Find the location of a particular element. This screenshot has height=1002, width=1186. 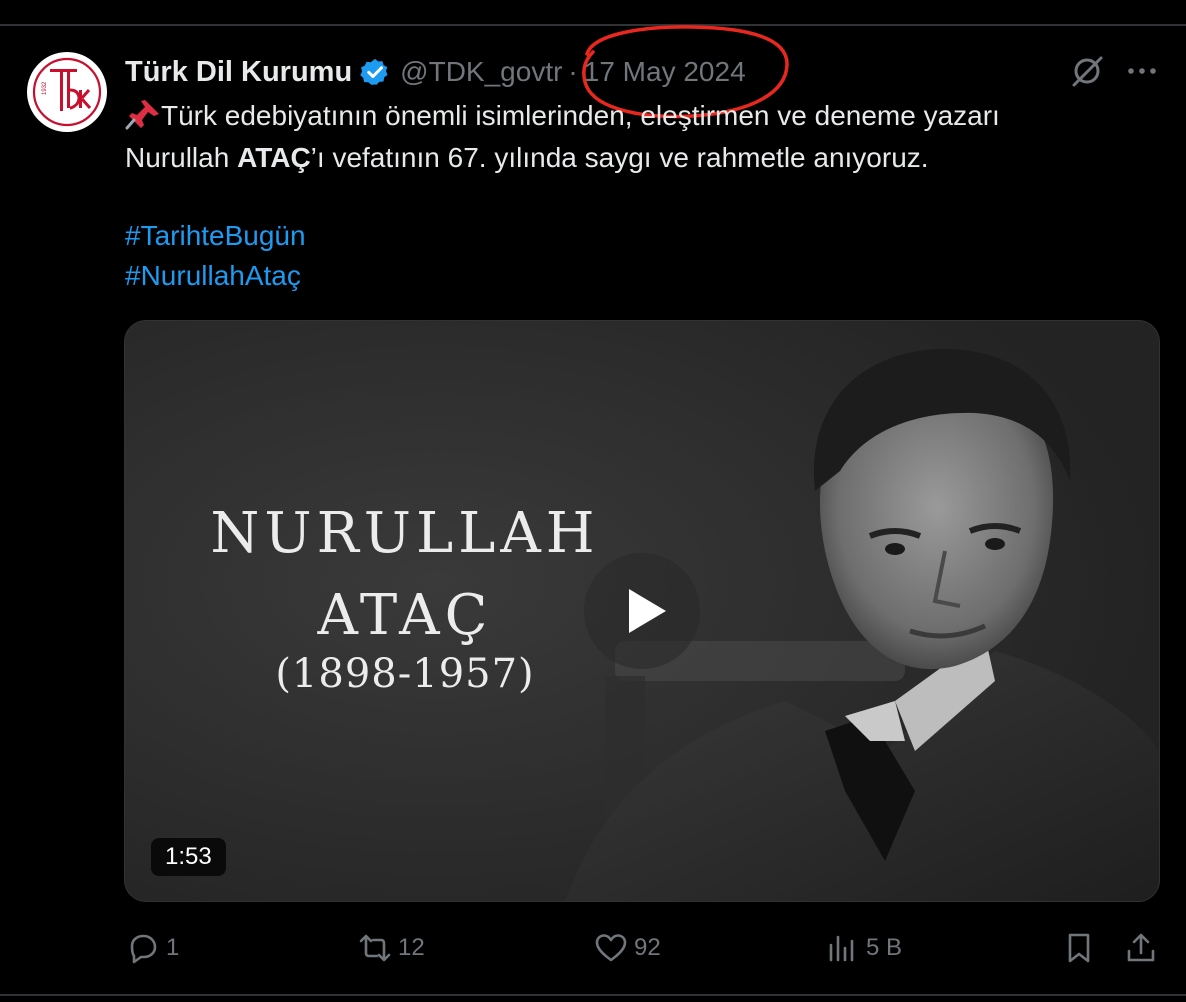

reply-button: 1 is located at coordinates (152, 948).